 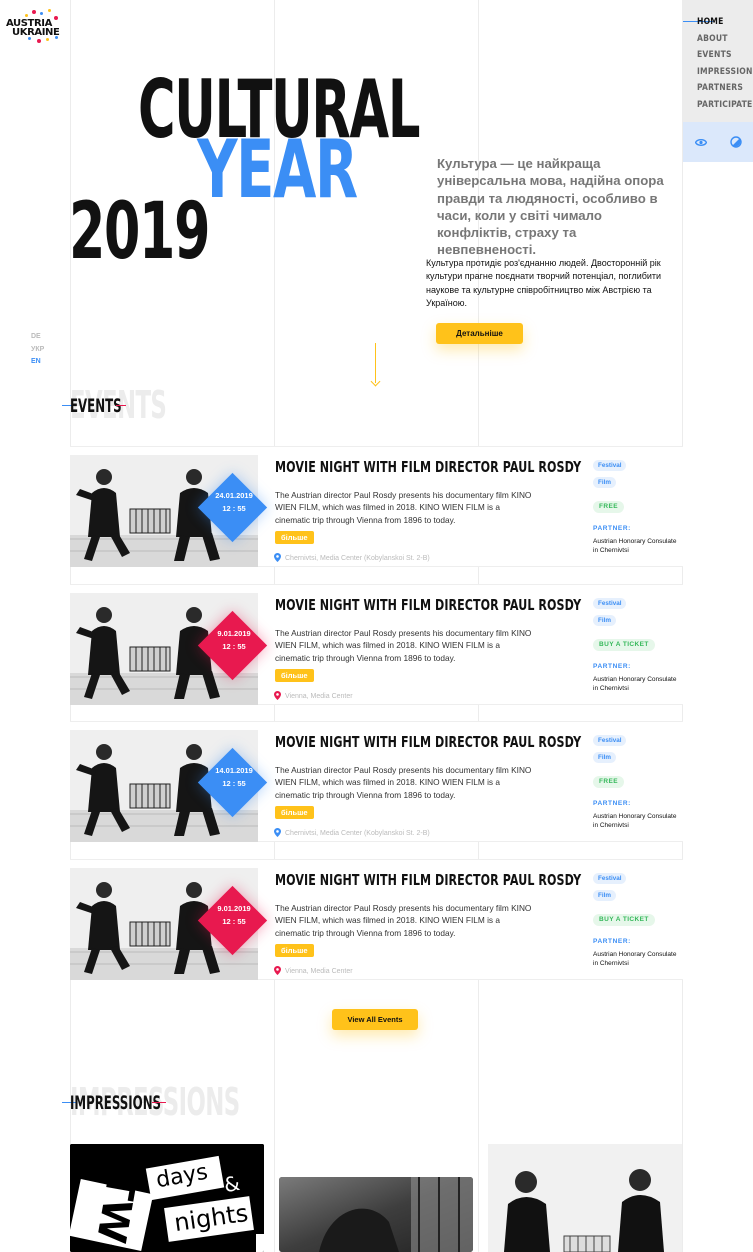 I want to click on lang-de: DE, so click(x=37, y=337).